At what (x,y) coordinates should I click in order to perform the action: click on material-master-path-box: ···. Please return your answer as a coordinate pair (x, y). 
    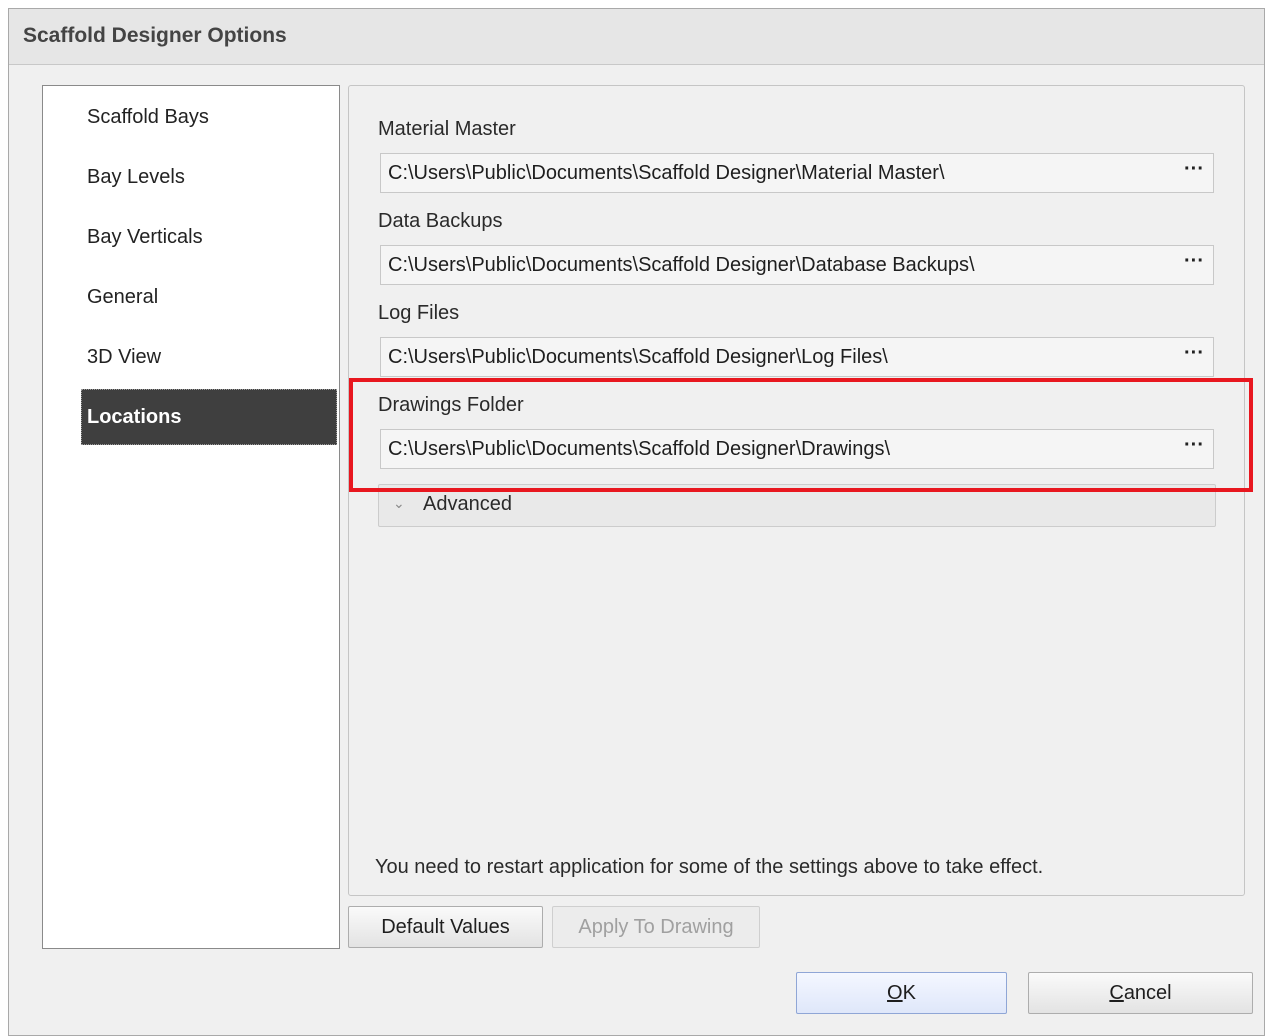
    Looking at the image, I should click on (797, 173).